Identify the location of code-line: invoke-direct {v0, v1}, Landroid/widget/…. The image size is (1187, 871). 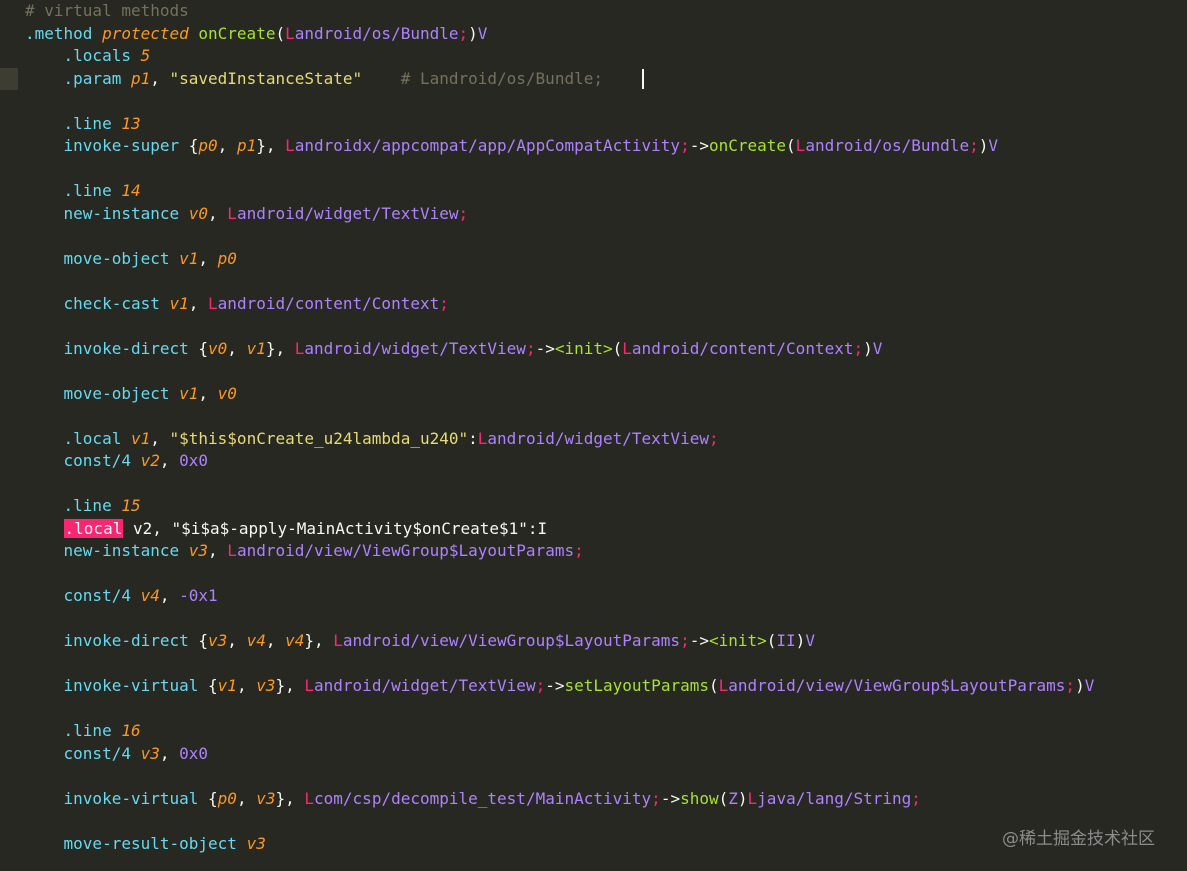
(454, 349).